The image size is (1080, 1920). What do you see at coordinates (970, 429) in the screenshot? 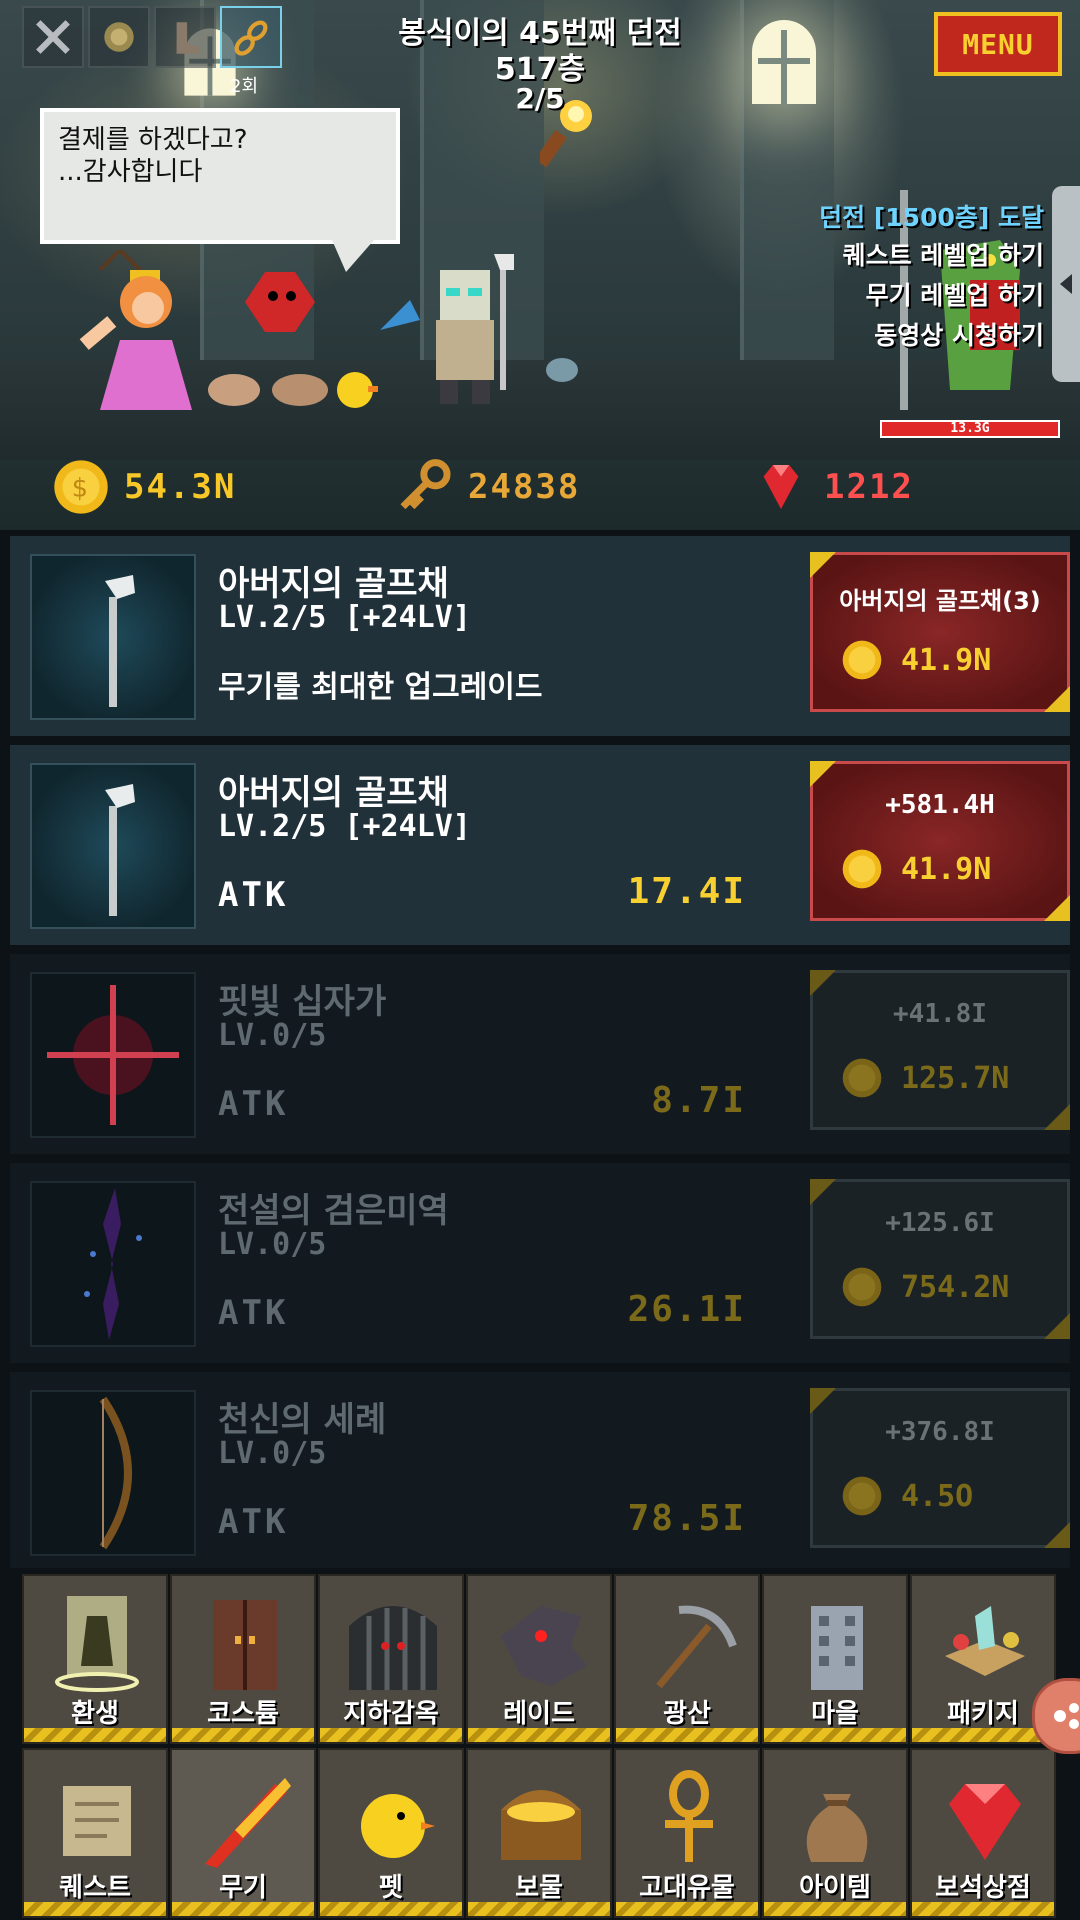
I see `enemy-hp-bar: 13.3G` at bounding box center [970, 429].